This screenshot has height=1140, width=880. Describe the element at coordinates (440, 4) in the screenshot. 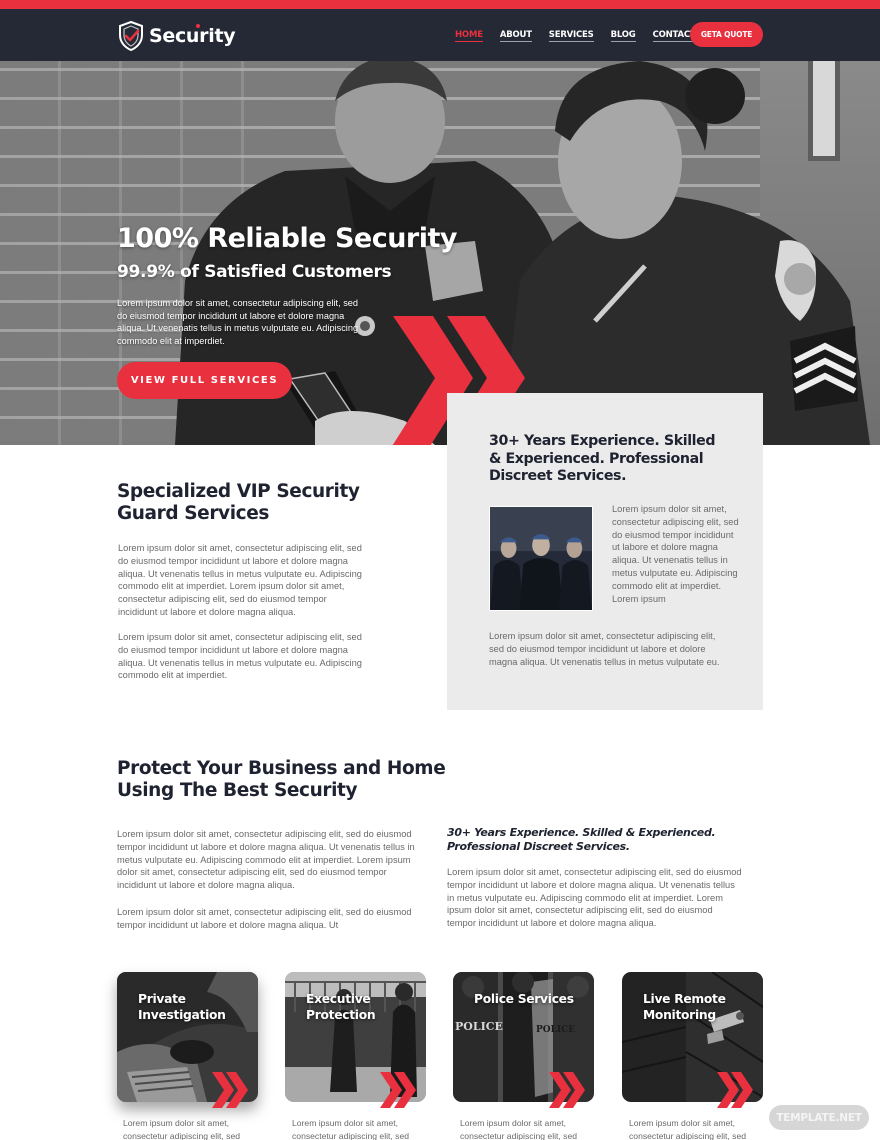

I see `top-accent-bar` at that location.